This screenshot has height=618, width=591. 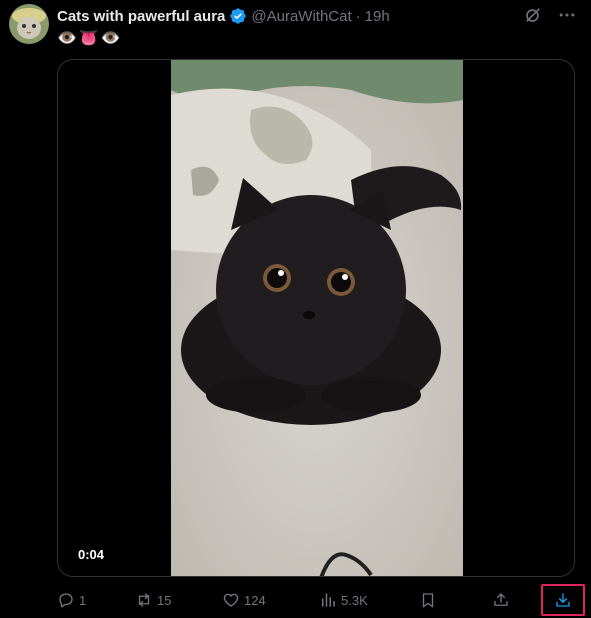 I want to click on repost-button: 15, so click(x=153, y=600).